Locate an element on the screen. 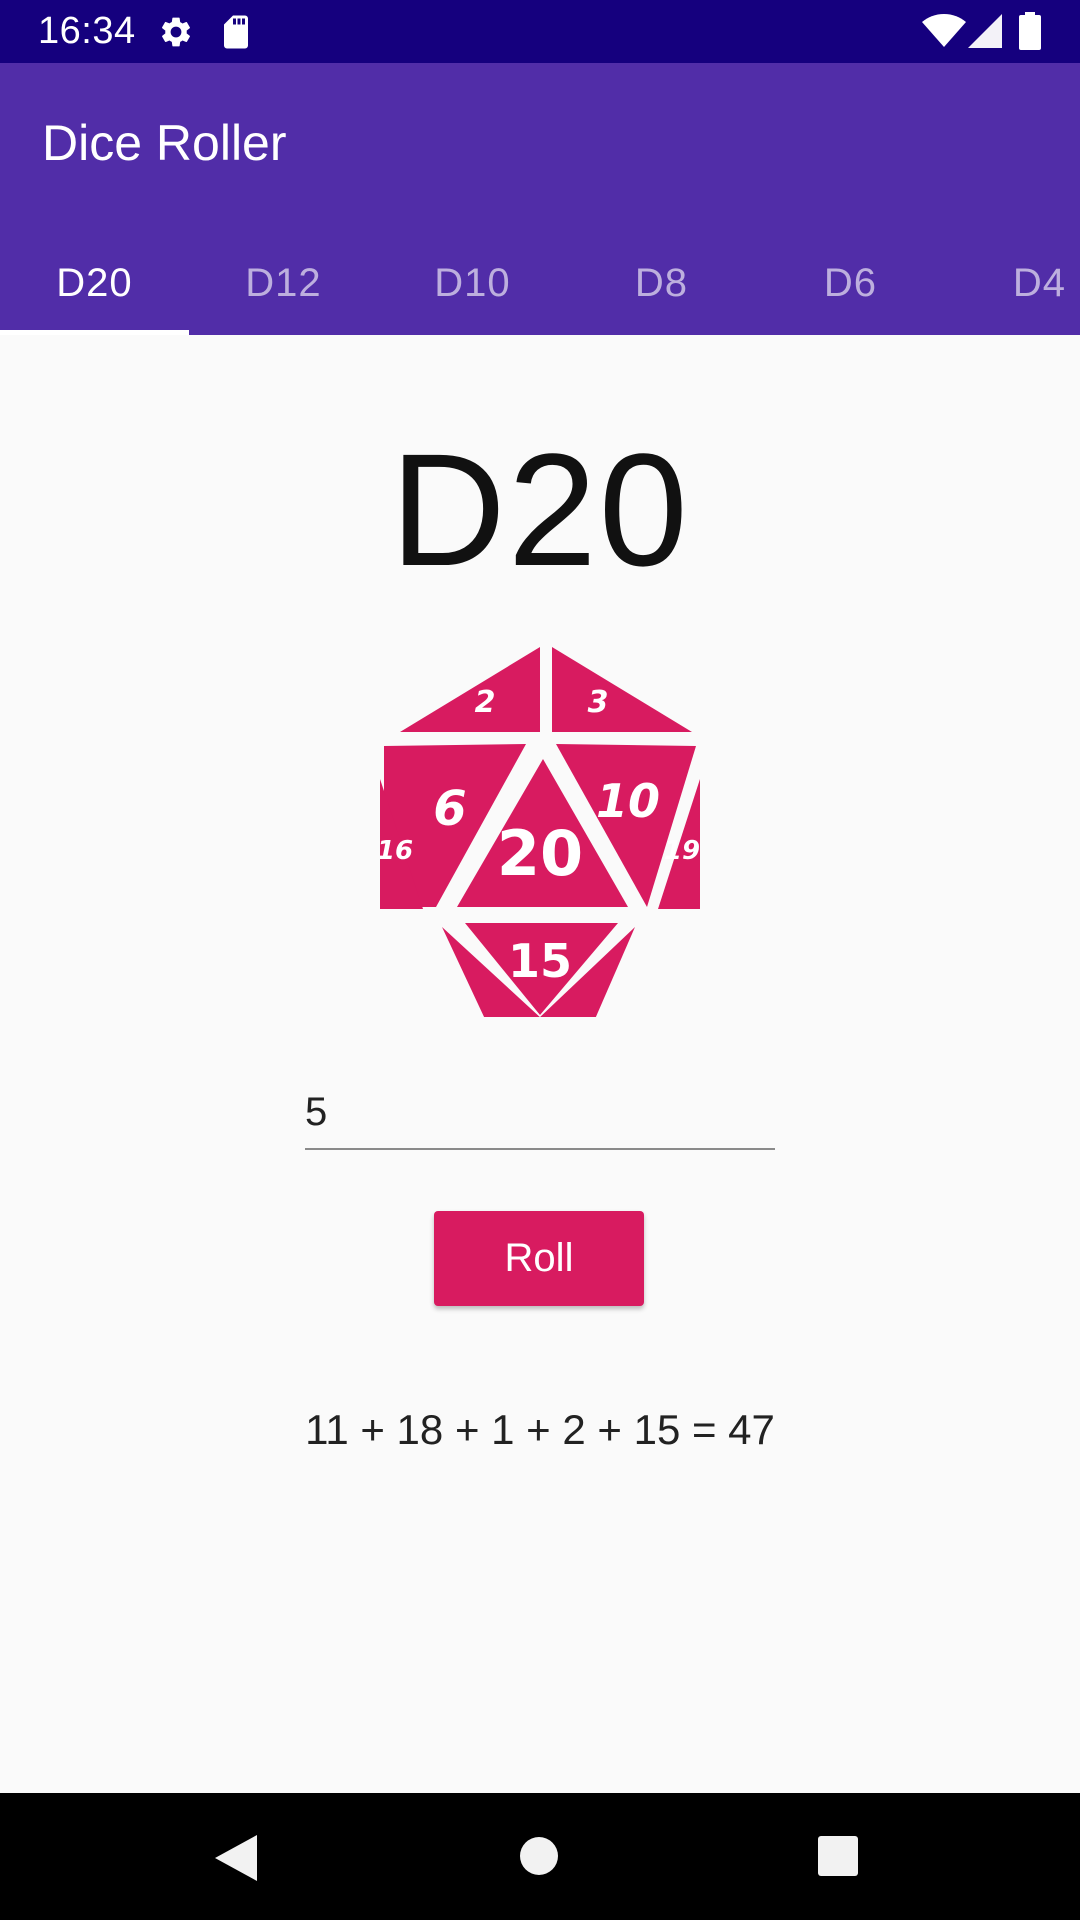 This screenshot has width=1080, height=1920. dice-count-input is located at coordinates (540, 1115).